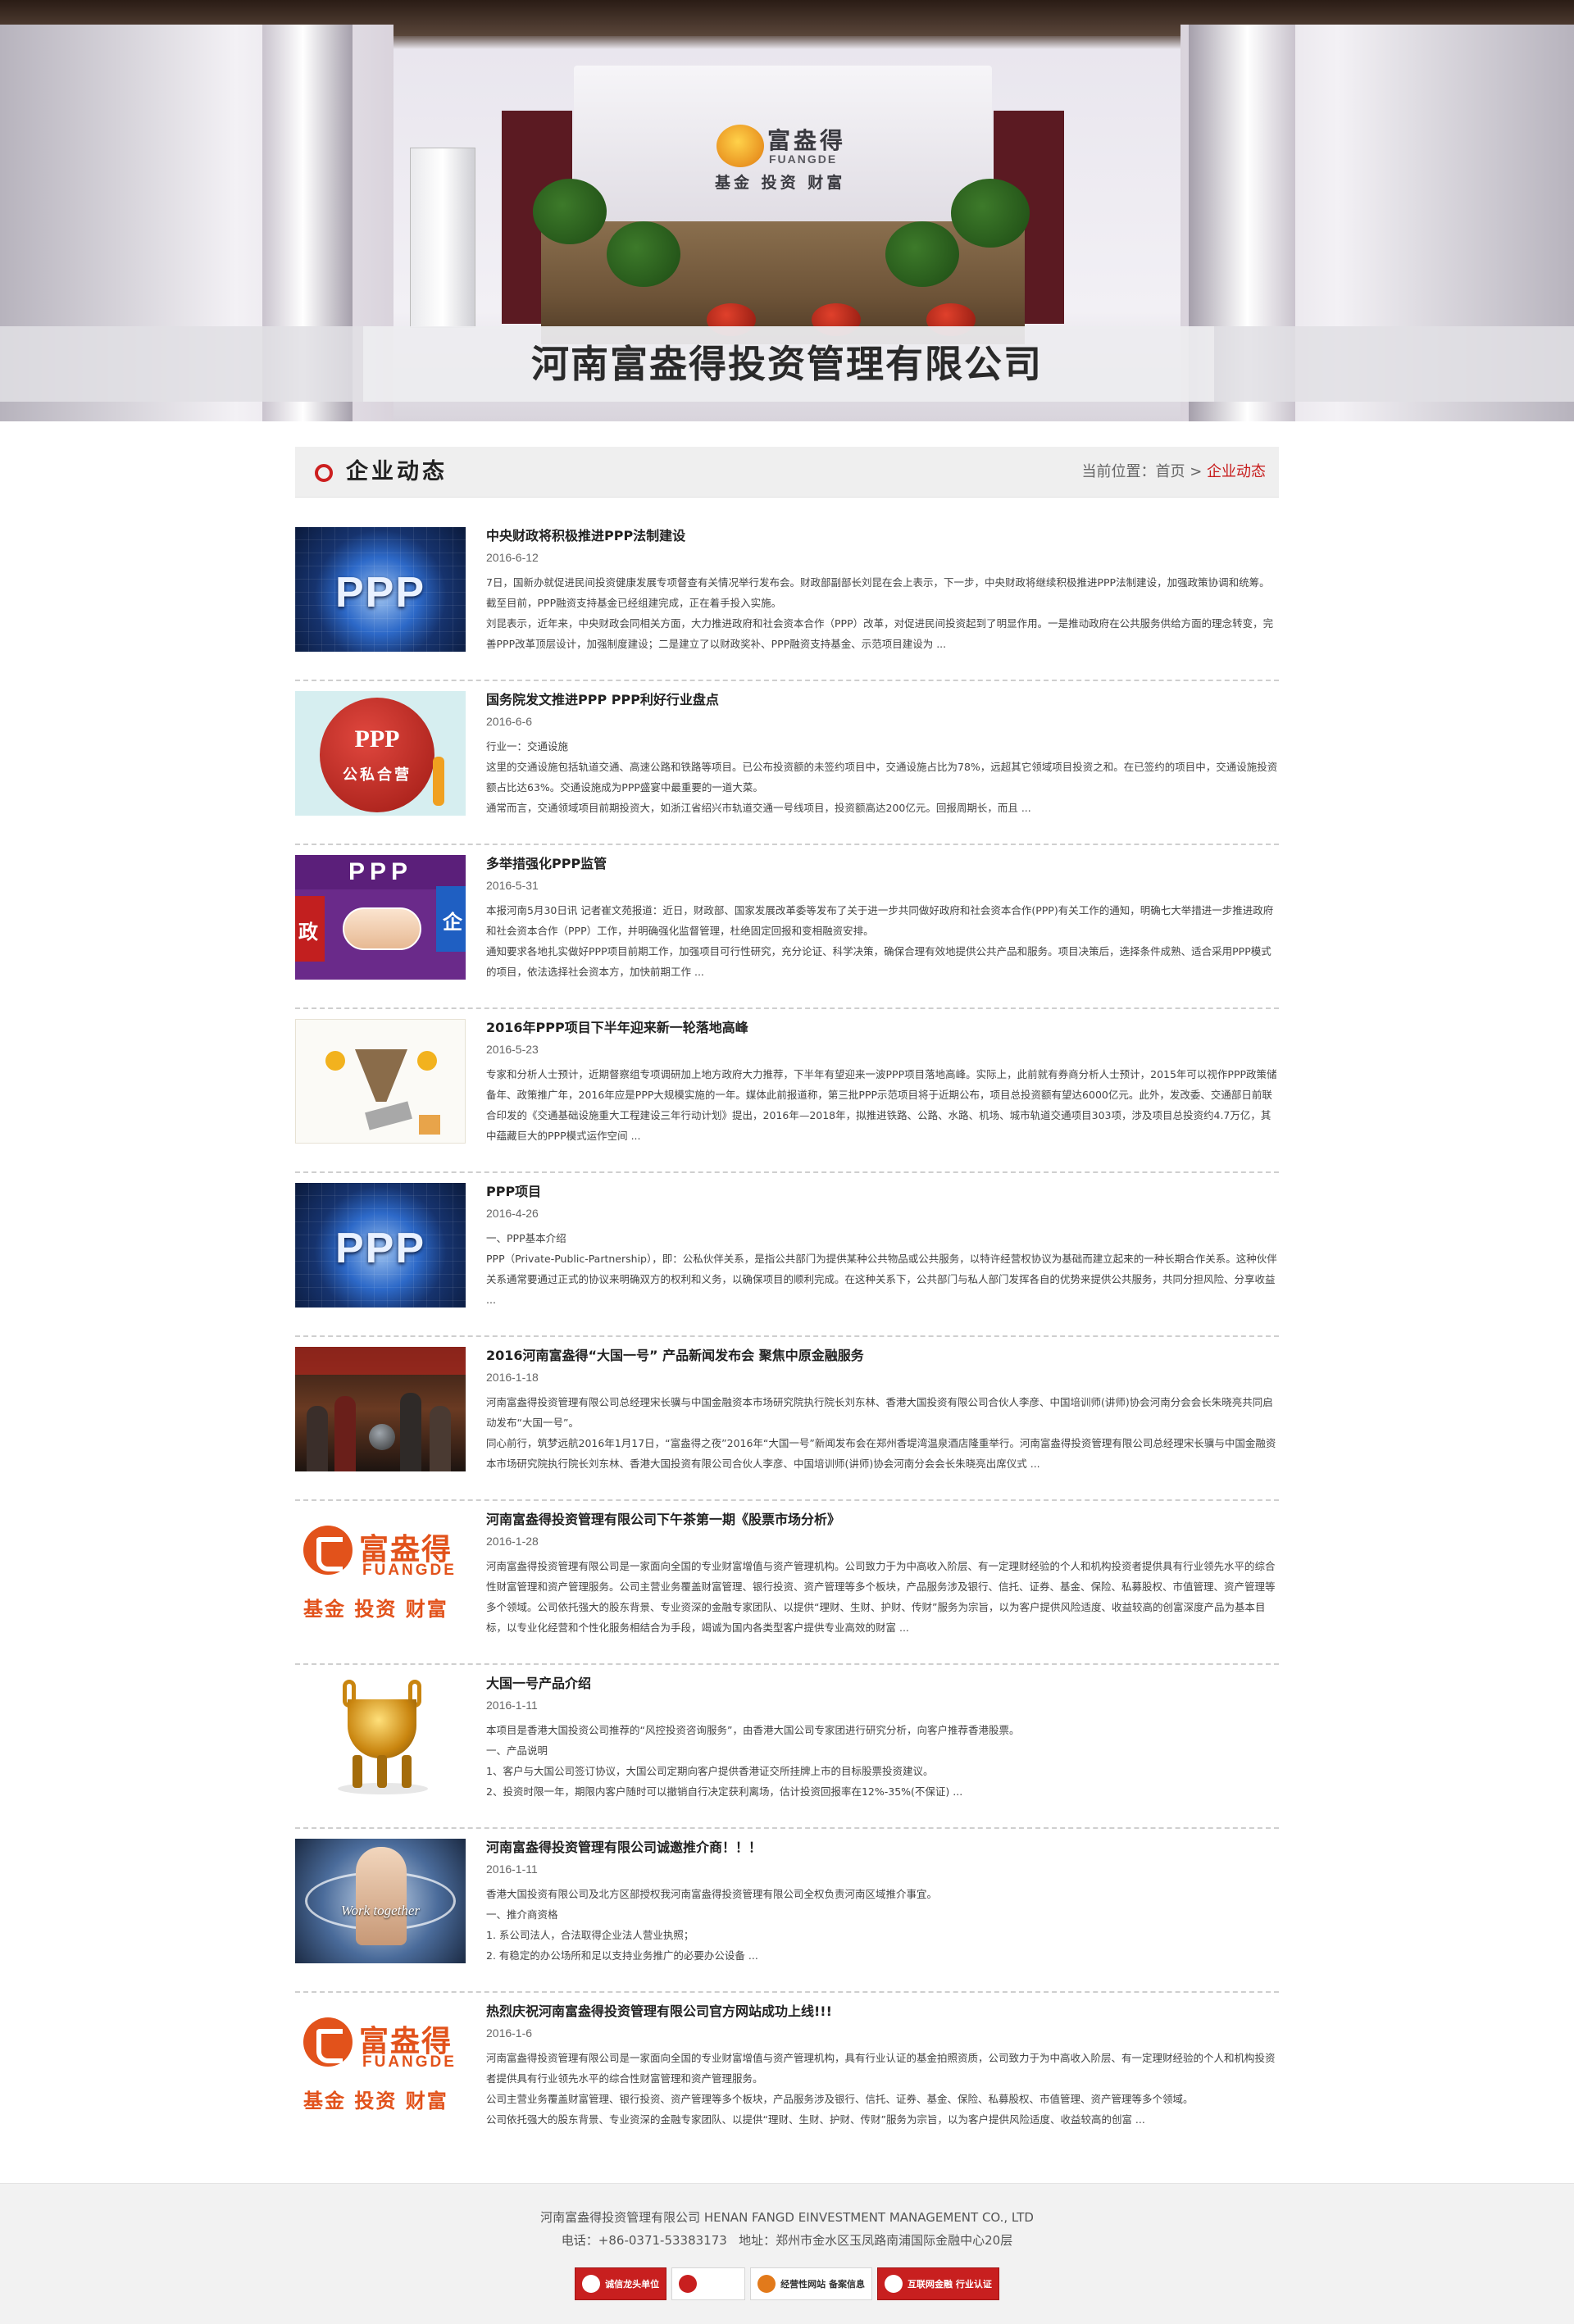 The width and height of the screenshot is (1574, 2324). Describe the element at coordinates (883, 2012) in the screenshot. I see `news-title-link: 热烈庆祝河南富盎得投资管理有限公司官方网站成功上线!!!` at that location.